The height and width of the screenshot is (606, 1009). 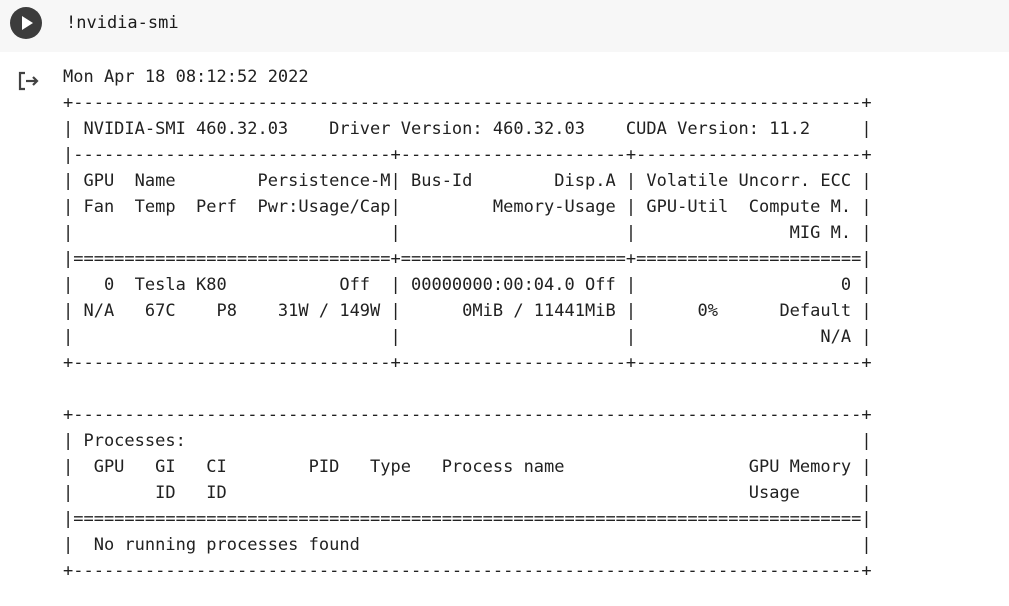 I want to click on cell-code-text: !nvidia-smi, so click(x=122, y=23).